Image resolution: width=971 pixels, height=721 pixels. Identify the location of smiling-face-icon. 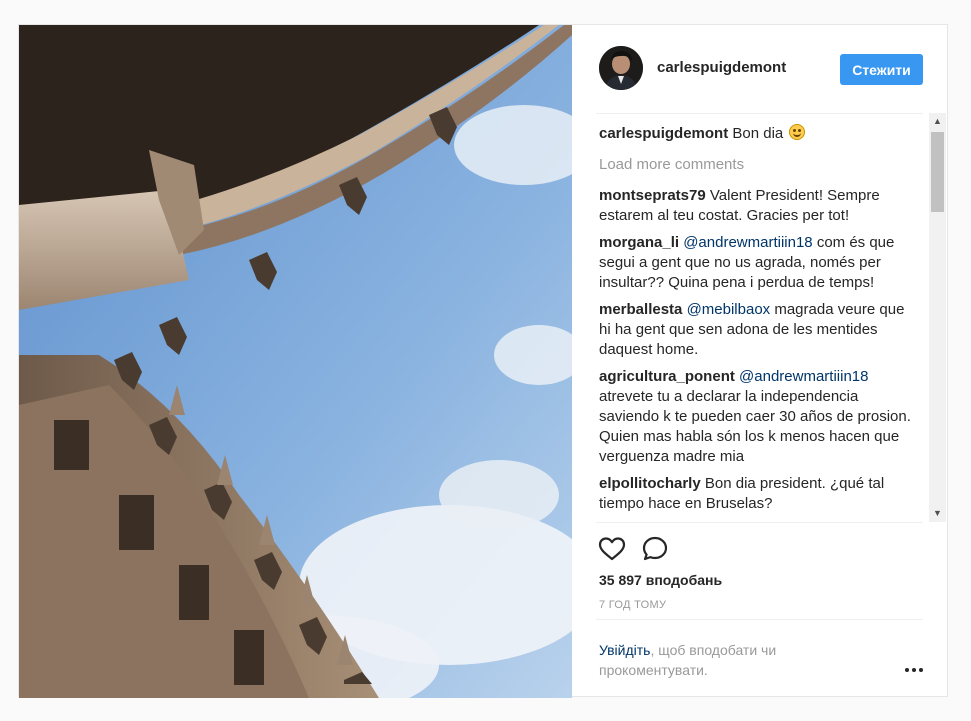
(797, 132).